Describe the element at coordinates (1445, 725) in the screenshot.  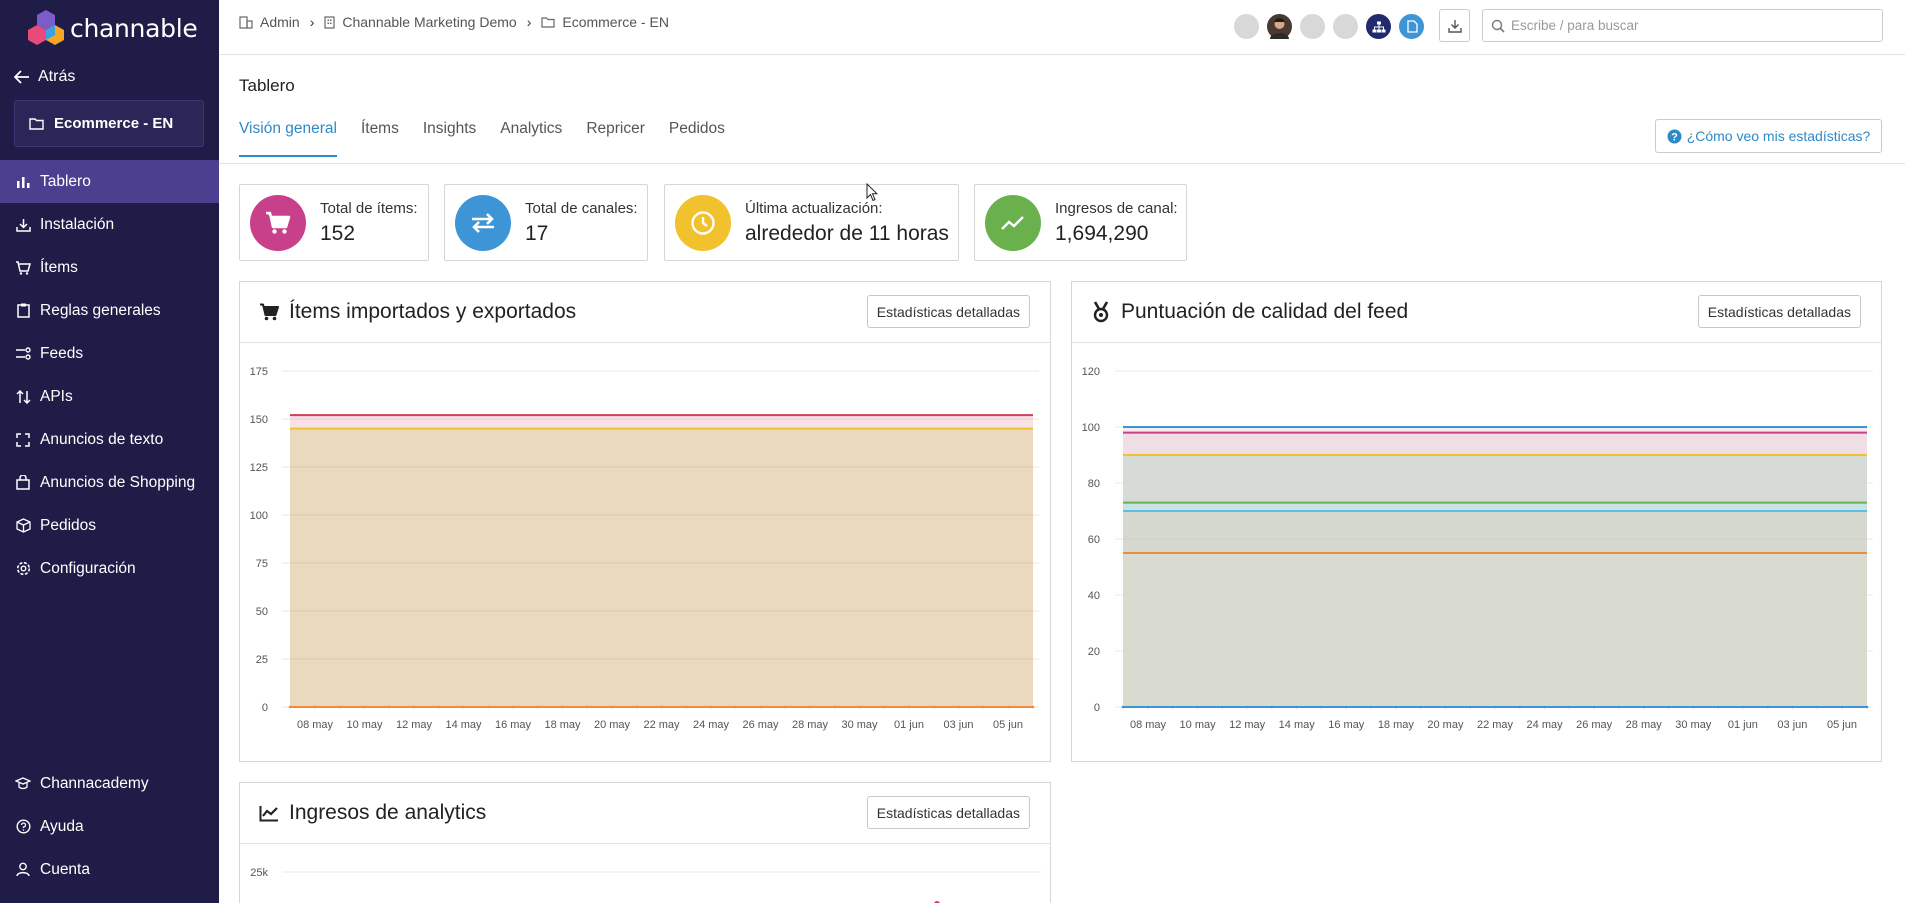
I see `x-tick-label: 20 may` at that location.